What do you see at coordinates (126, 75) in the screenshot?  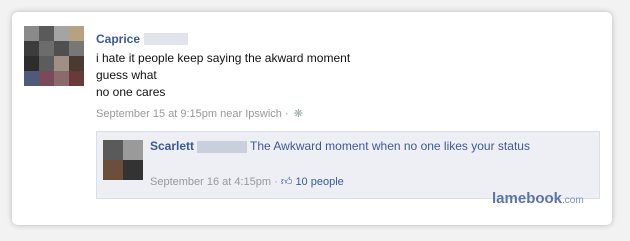 I see `post-text-line: guess what` at bounding box center [126, 75].